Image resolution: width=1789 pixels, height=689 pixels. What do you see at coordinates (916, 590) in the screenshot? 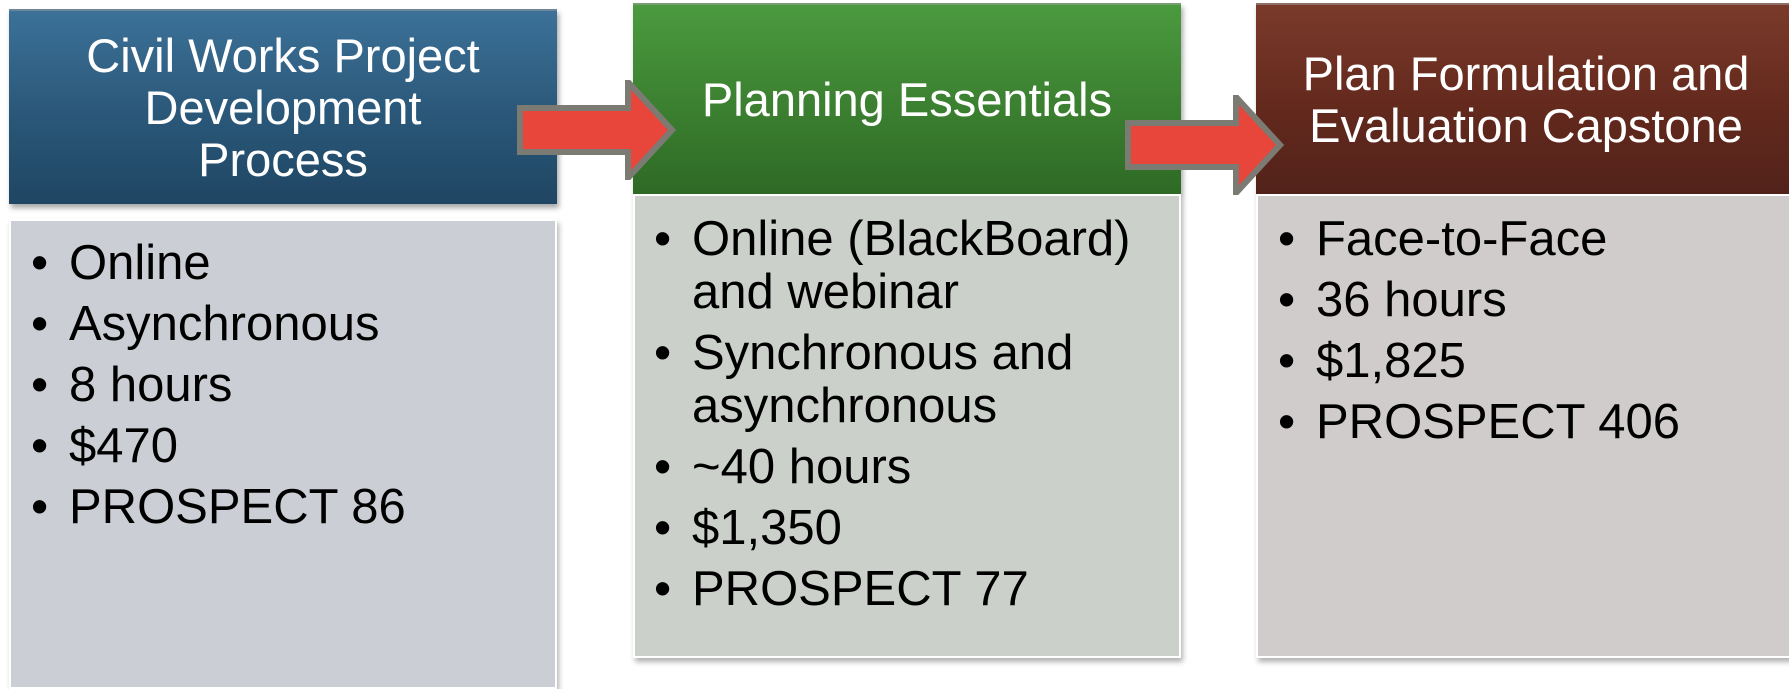
I see `bullet-item: PROSPECT 77` at bounding box center [916, 590].